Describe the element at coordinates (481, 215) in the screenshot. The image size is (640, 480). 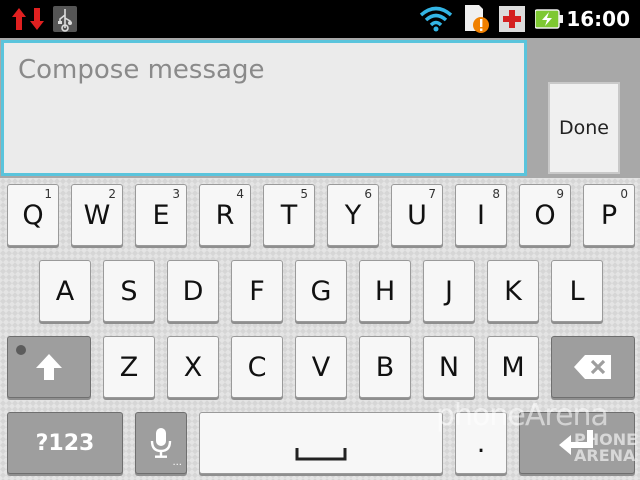
I see `key-i: I8` at that location.